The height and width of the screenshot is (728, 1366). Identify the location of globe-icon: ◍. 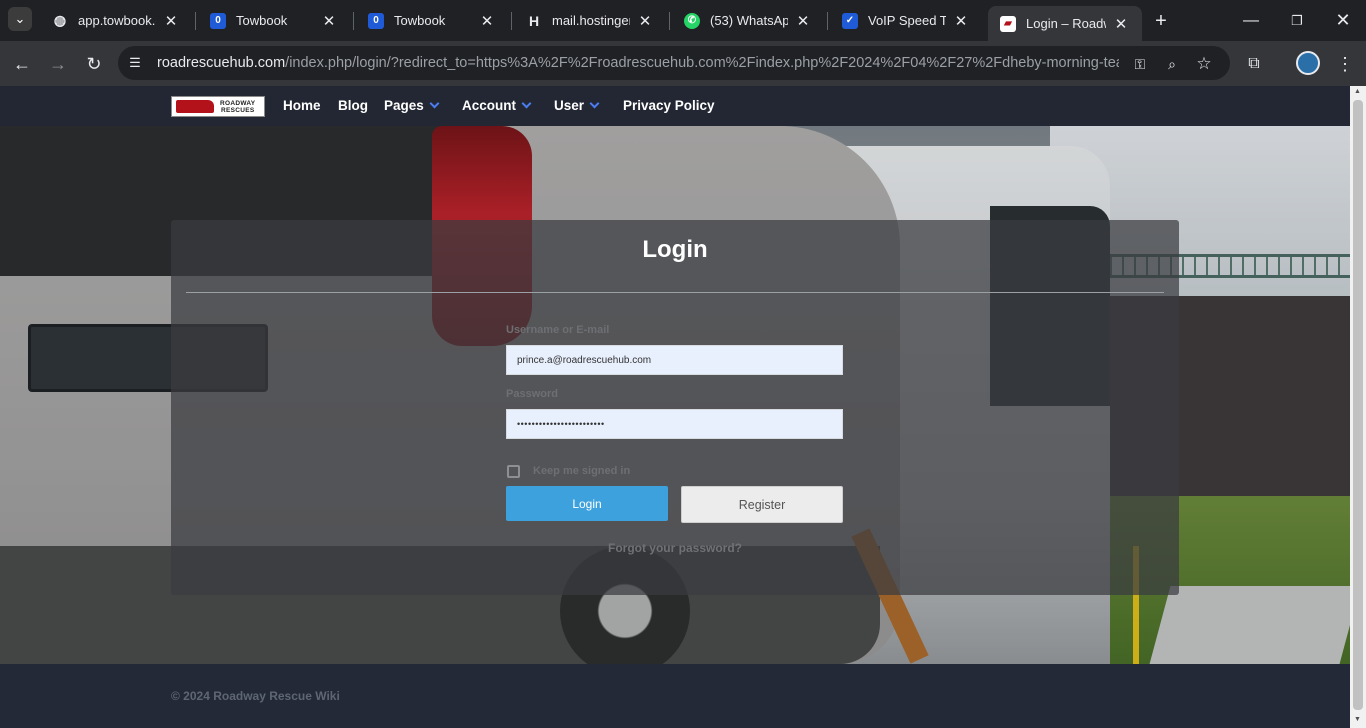
(60, 20).